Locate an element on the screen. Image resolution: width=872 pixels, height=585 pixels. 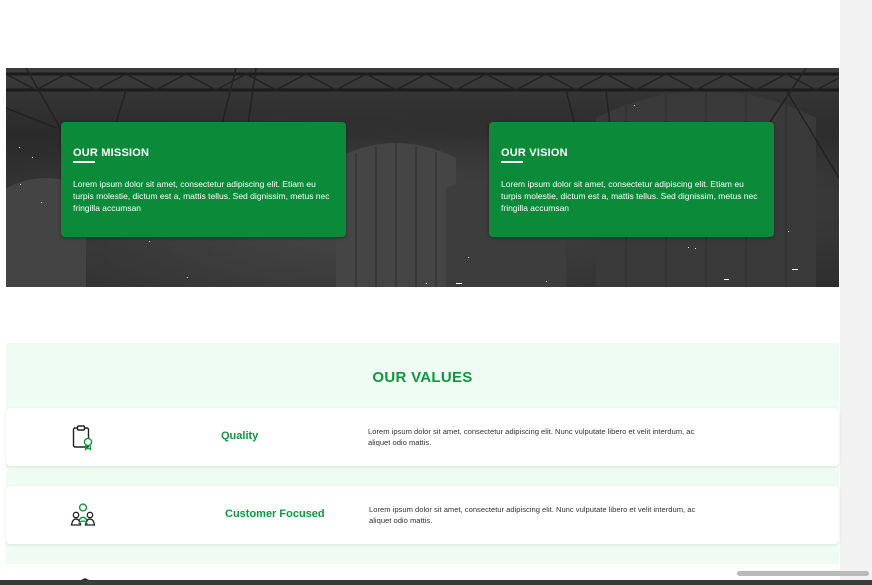
mission-title: OUR MISSION is located at coordinates (111, 153).